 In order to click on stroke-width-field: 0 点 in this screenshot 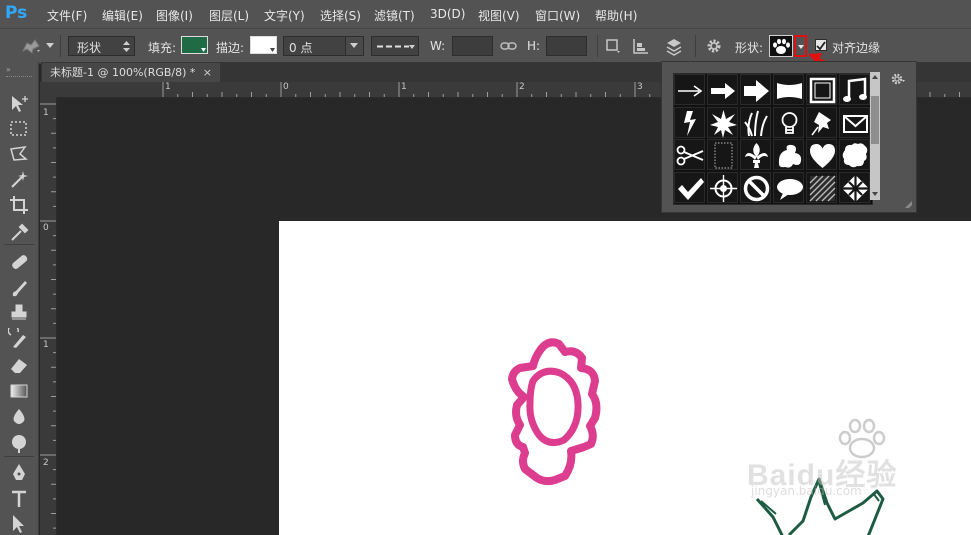, I will do `click(323, 46)`.